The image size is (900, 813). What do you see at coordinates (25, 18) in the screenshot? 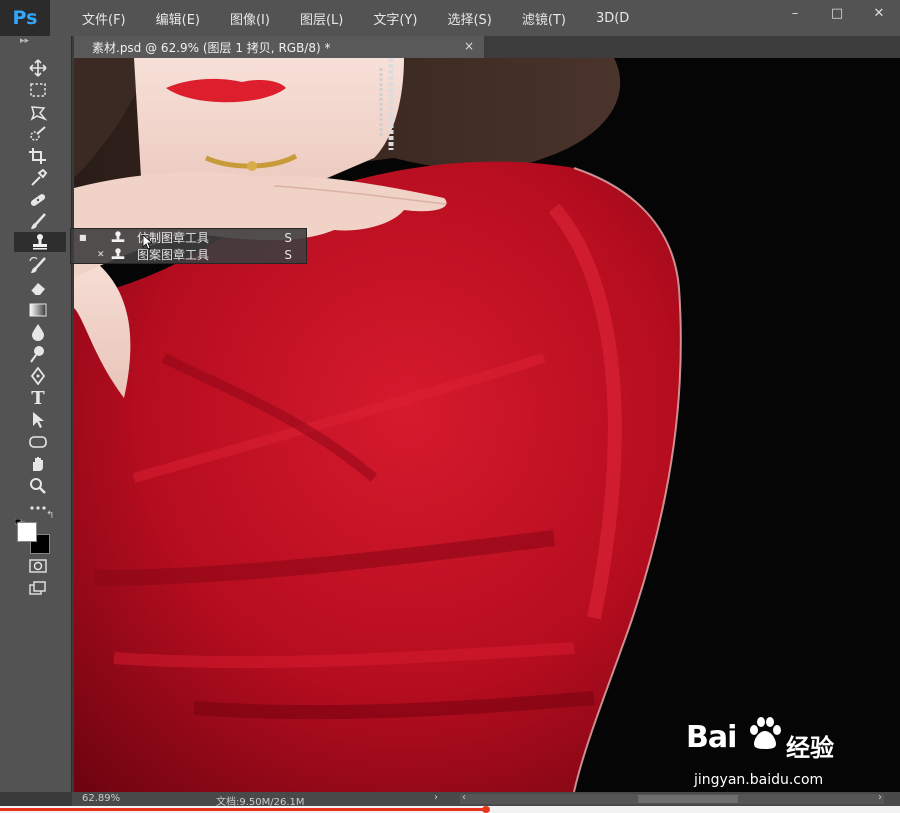
I see `photoshop-logo: Ps` at bounding box center [25, 18].